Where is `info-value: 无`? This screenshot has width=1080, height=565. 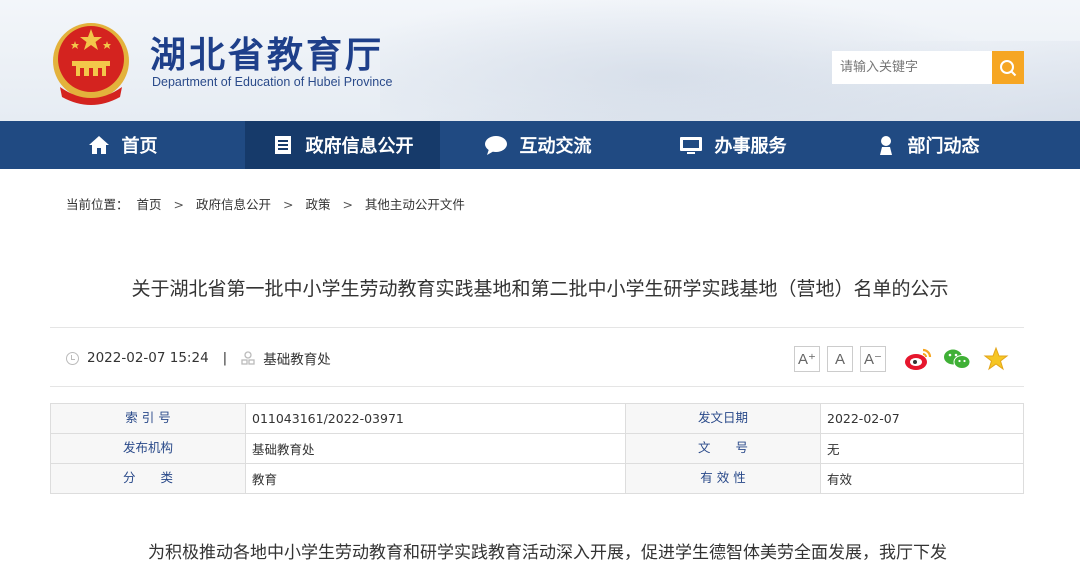 info-value: 无 is located at coordinates (922, 448).